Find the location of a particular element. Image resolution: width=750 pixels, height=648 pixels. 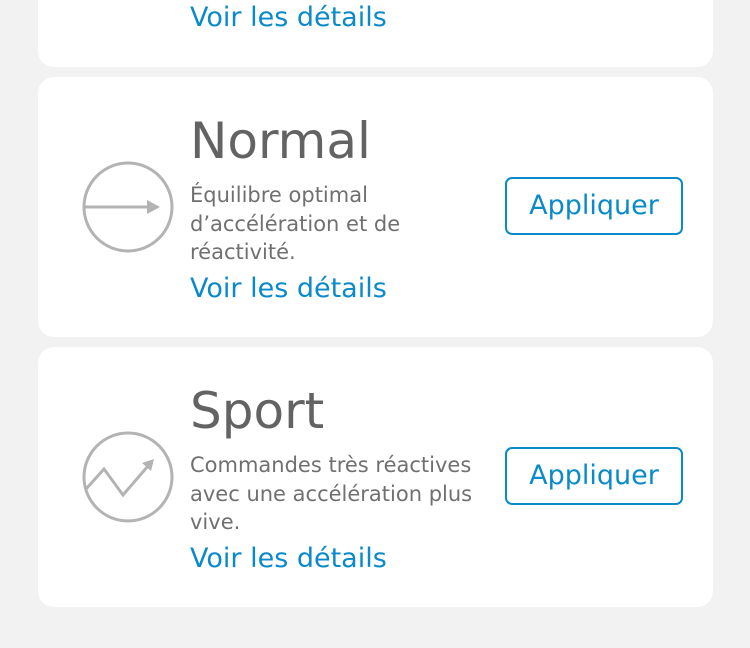

previous-mode-details-link: Voir les détails is located at coordinates (288, 18).